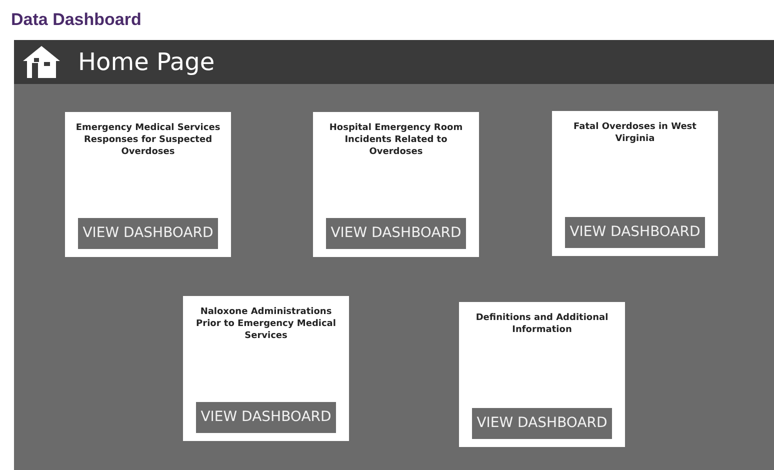  Describe the element at coordinates (41, 62) in the screenshot. I see `home-icon` at that location.